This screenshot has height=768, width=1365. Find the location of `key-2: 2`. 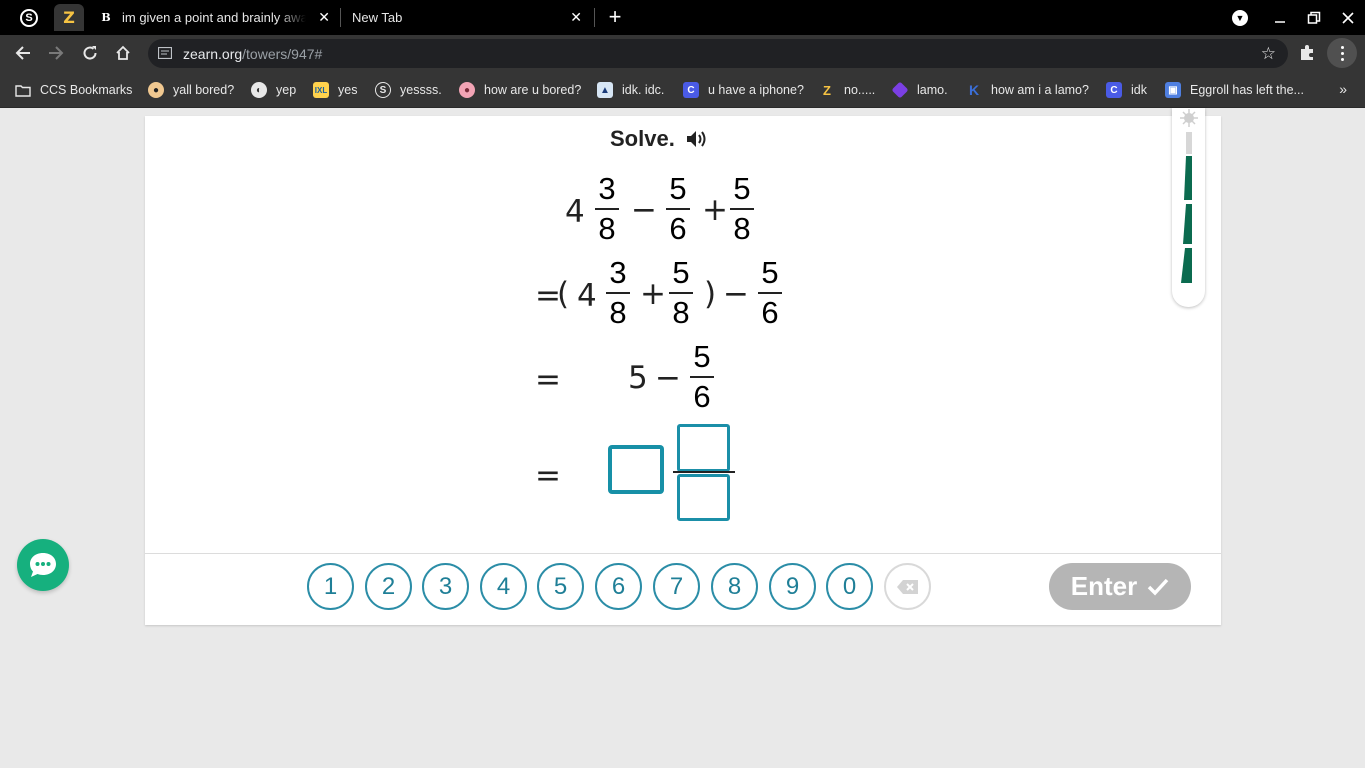

key-2: 2 is located at coordinates (388, 586).